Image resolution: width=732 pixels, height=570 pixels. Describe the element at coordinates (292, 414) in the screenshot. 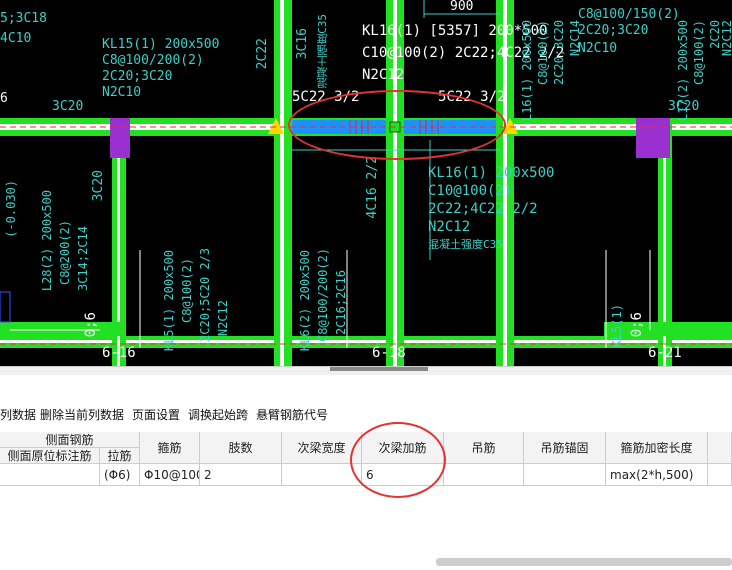

I see `toolbar-item-cantilever-code: 悬臂钢筋代号` at that location.